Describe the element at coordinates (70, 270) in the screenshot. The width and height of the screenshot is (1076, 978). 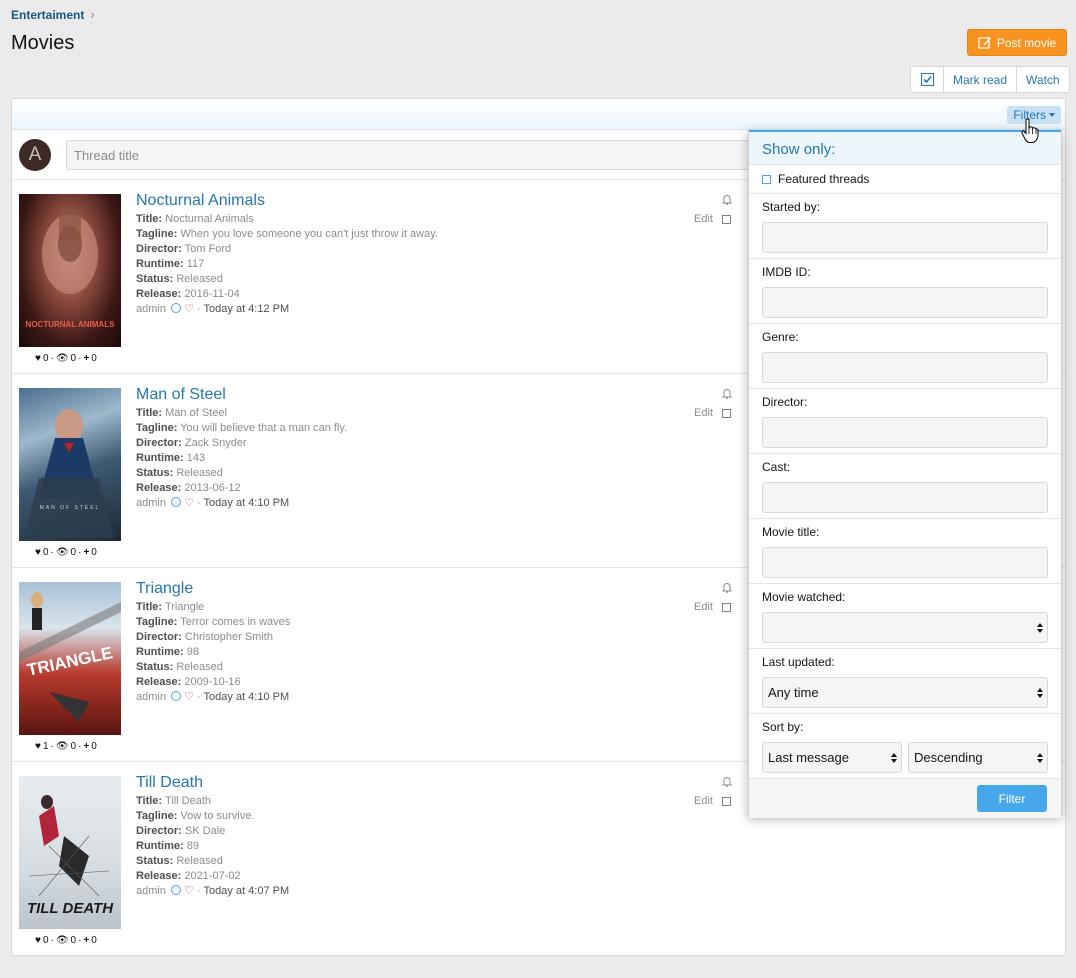
I see `movie-poster: NOCTURNAL ANIMALS` at that location.